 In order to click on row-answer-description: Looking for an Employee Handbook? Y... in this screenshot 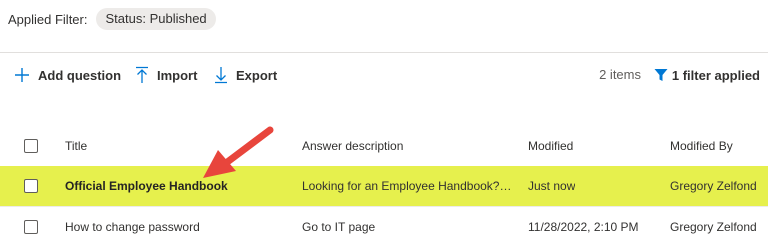, I will do `click(407, 186)`.